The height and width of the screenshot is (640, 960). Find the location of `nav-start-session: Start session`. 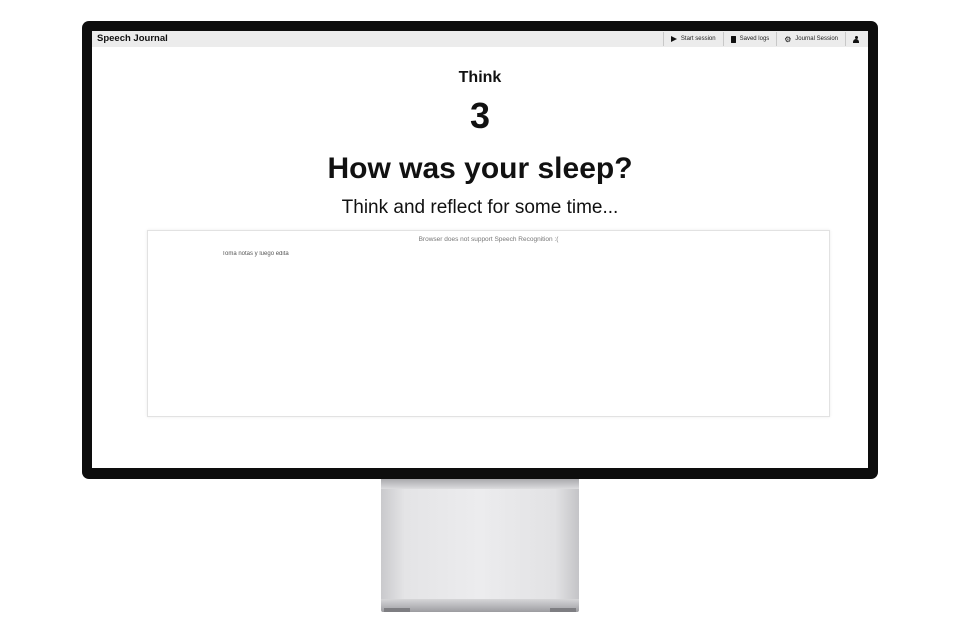

nav-start-session: Start session is located at coordinates (692, 39).